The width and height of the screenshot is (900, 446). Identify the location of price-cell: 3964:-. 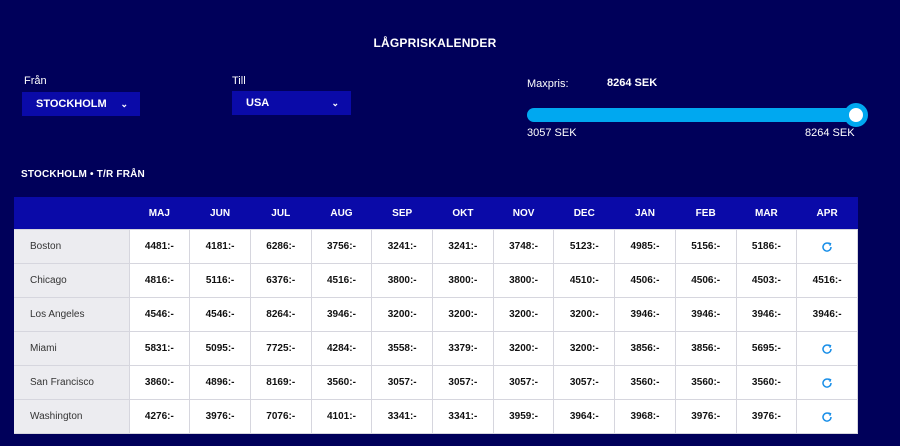
(584, 416).